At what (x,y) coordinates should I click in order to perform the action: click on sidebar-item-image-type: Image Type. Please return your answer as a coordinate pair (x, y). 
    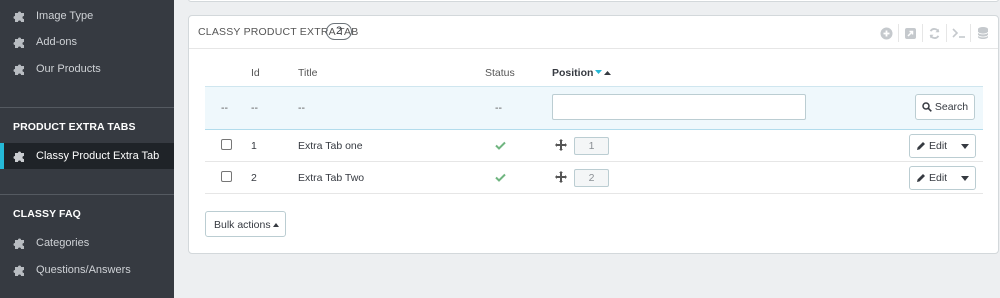
    Looking at the image, I should click on (87, 16).